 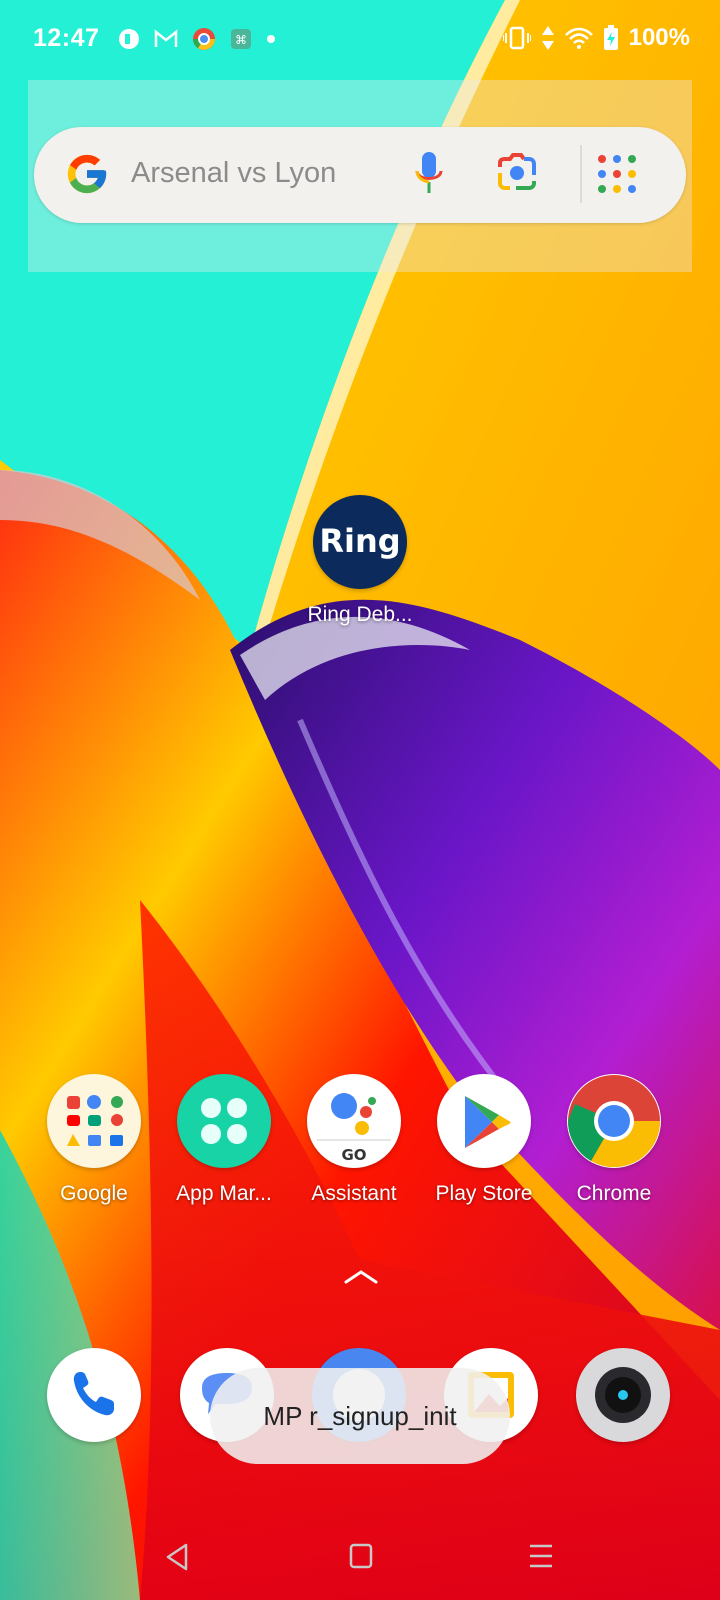 I want to click on app-assistant: GO Assistant, so click(x=354, y=1140).